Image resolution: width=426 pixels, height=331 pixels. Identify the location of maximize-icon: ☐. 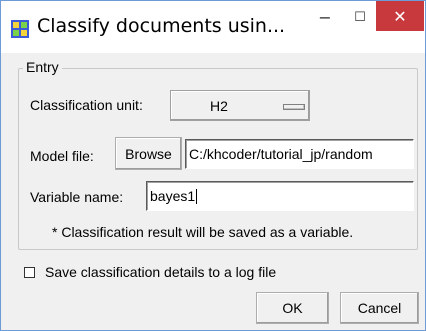
(360, 17).